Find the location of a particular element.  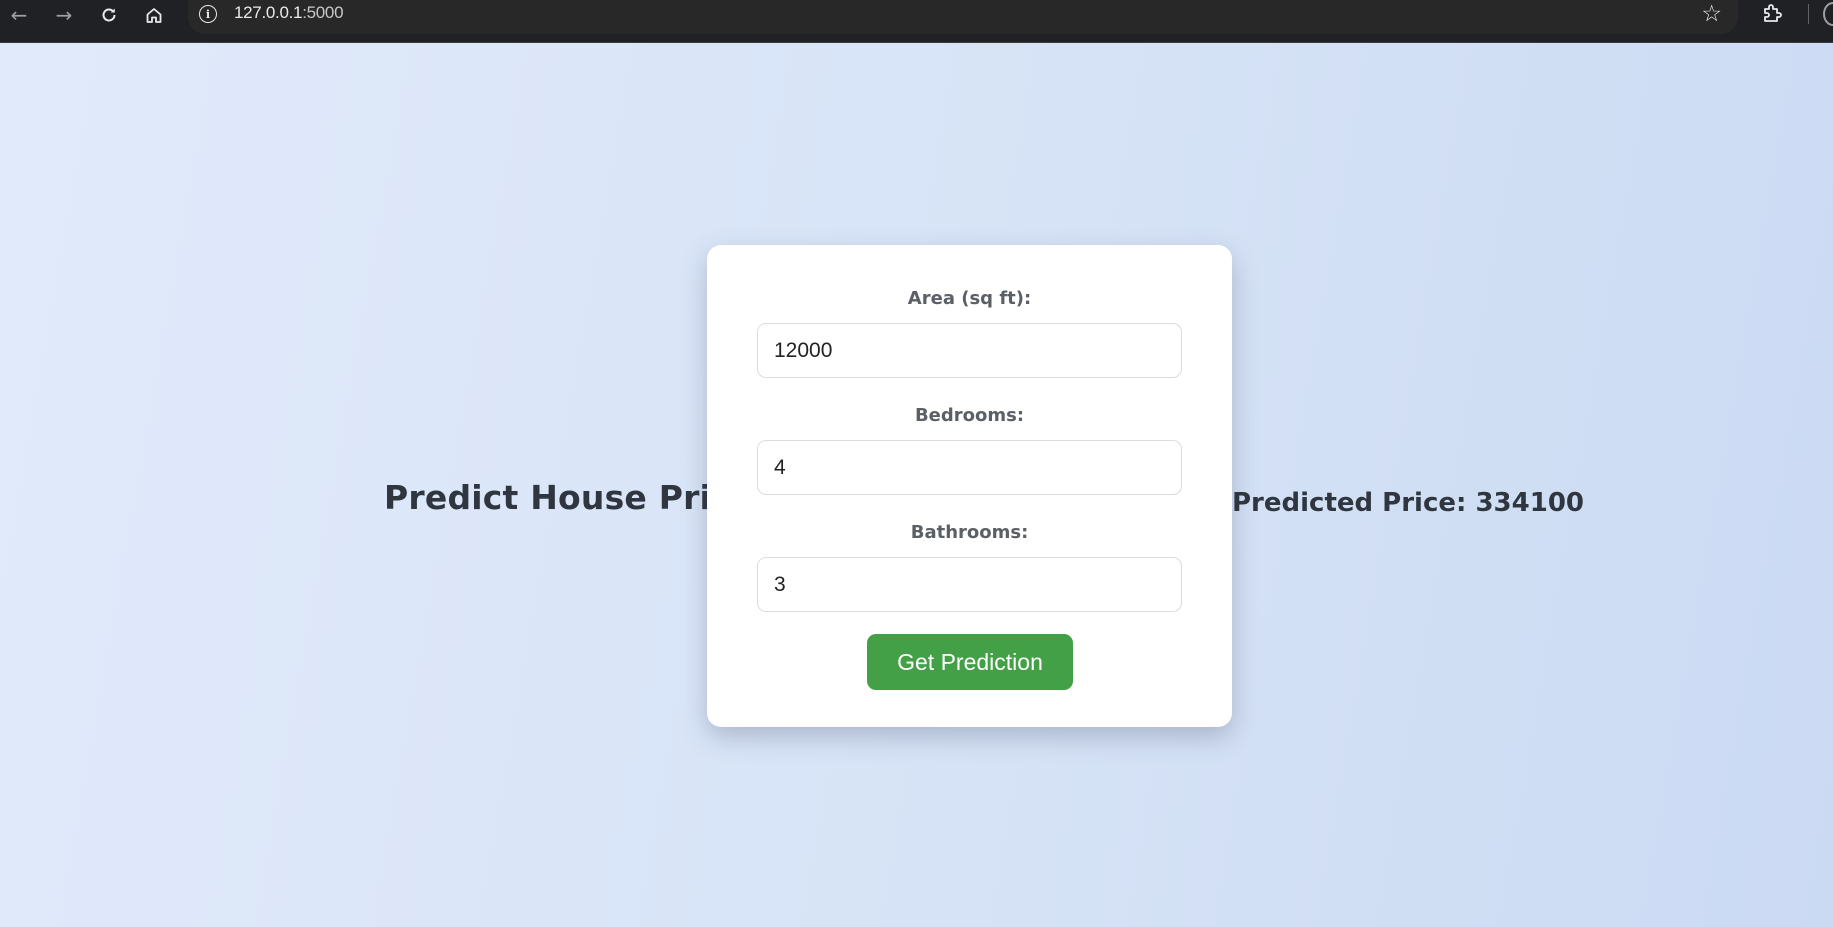

address-bar: i 127.0.0.1:5000 ☆ is located at coordinates (963, 17).